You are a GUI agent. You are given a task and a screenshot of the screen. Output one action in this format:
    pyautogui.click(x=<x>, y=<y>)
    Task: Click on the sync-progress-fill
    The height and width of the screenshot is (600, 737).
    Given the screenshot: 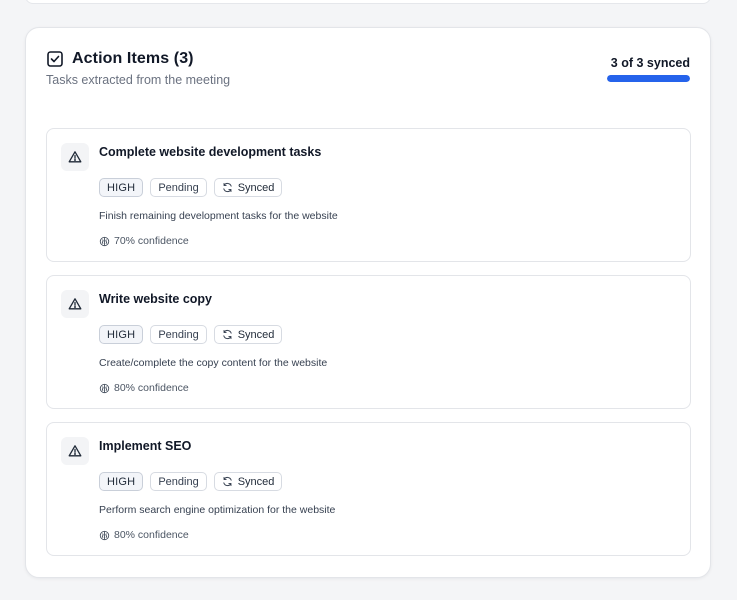 What is the action you would take?
    pyautogui.click(x=648, y=78)
    